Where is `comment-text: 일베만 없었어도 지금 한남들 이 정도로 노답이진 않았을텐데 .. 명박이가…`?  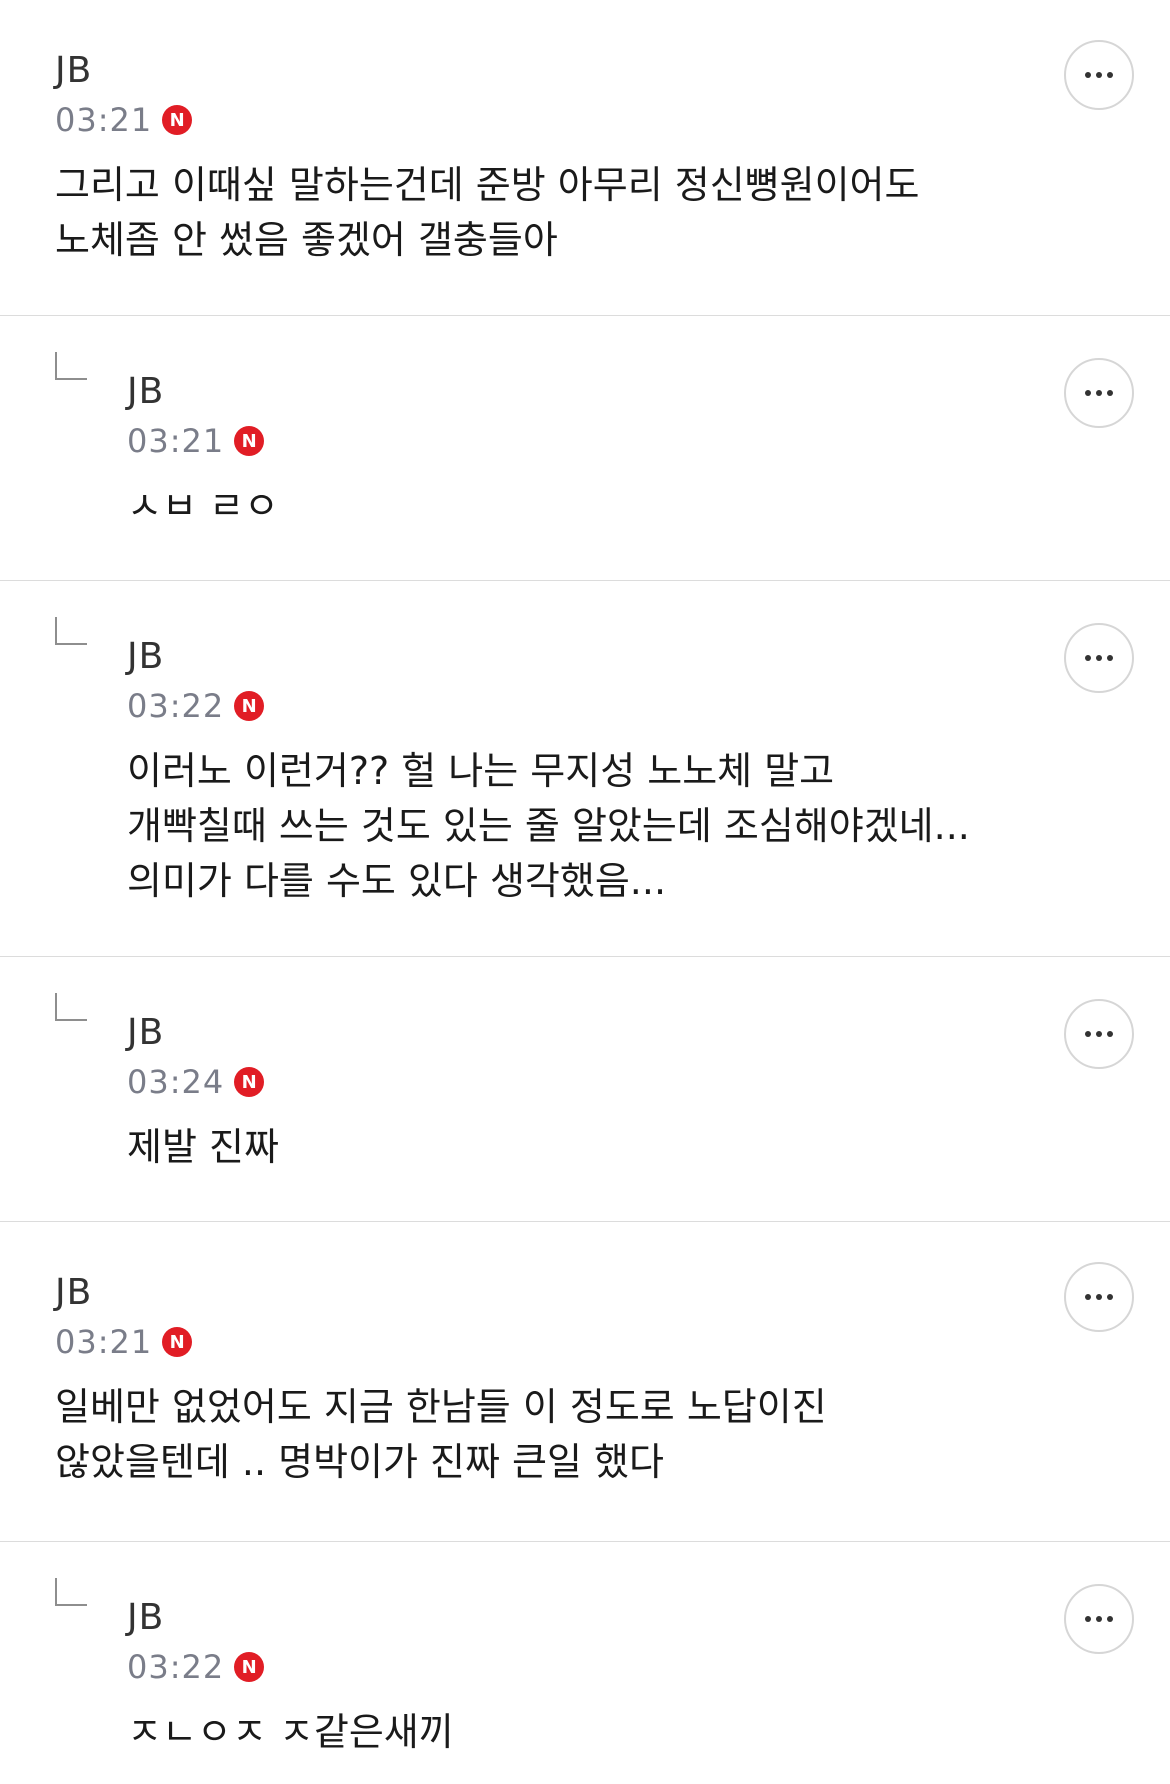
comment-text: 일베만 없었어도 지금 한남들 이 정도로 노답이진 않았을텐데 .. 명박이가… is located at coordinates (447, 1434).